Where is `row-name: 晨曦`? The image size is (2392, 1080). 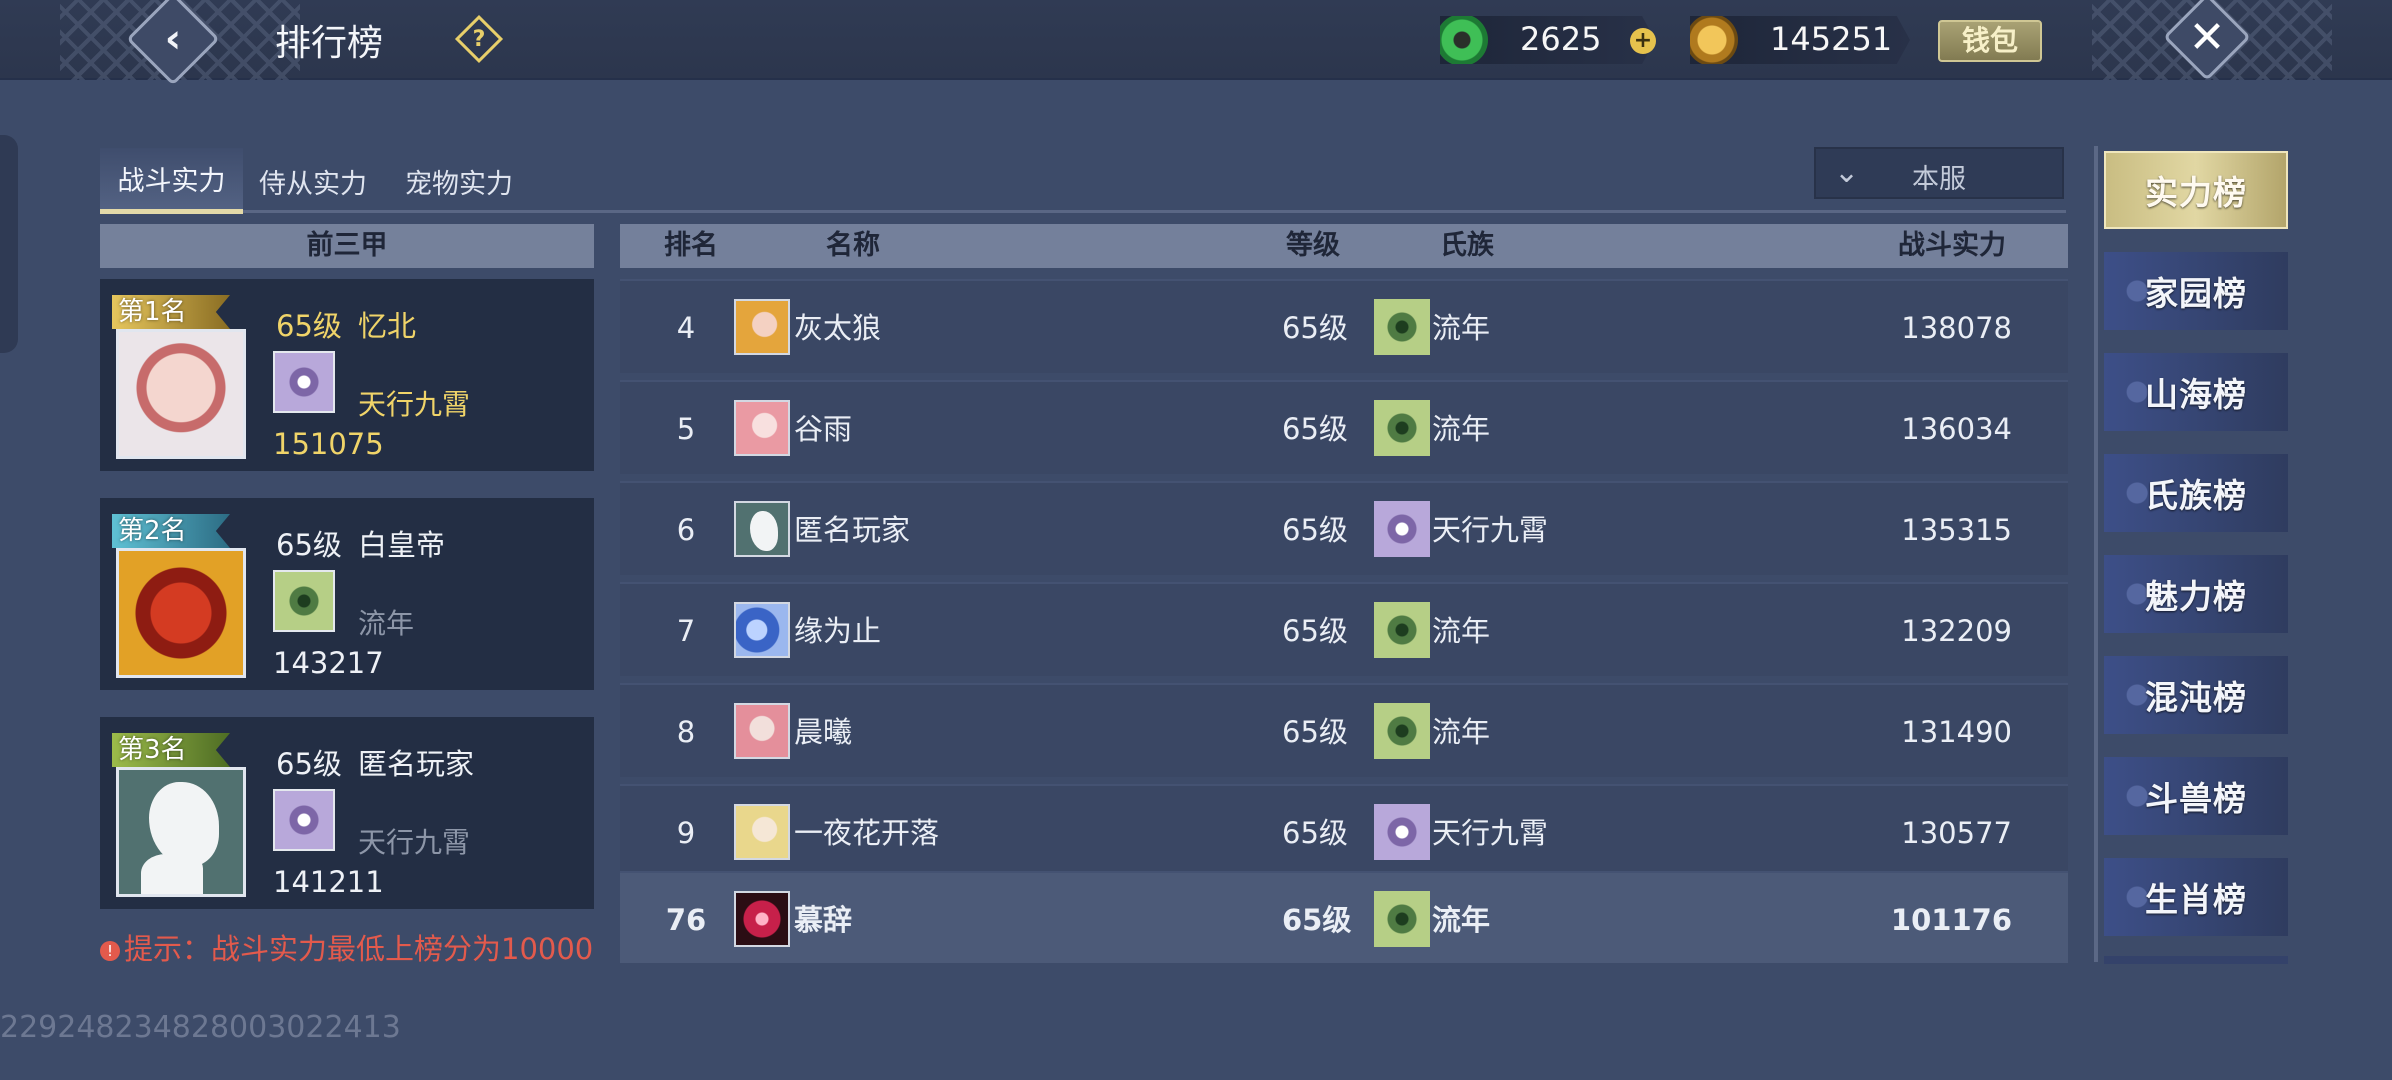
row-name: 晨曦 is located at coordinates (823, 732).